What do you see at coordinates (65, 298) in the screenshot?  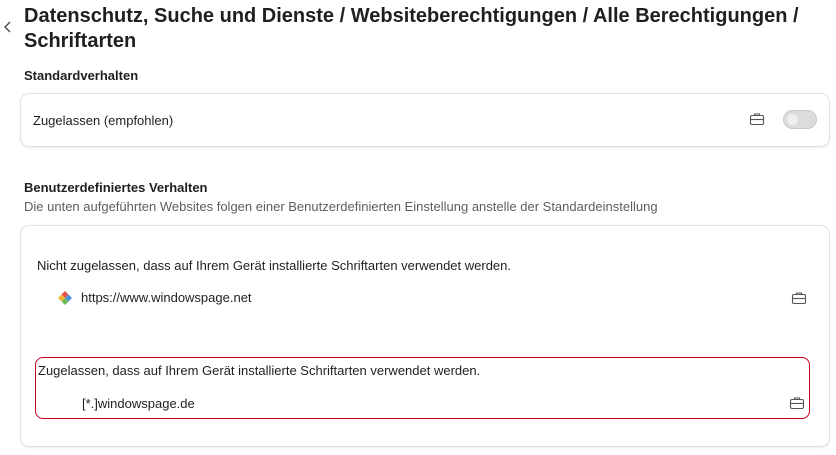 I see `windowspage-favicon-icon` at bounding box center [65, 298].